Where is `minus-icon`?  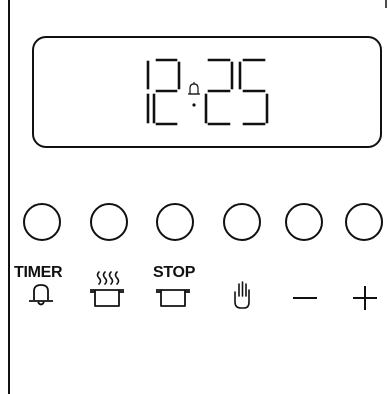 minus-icon is located at coordinates (305, 298).